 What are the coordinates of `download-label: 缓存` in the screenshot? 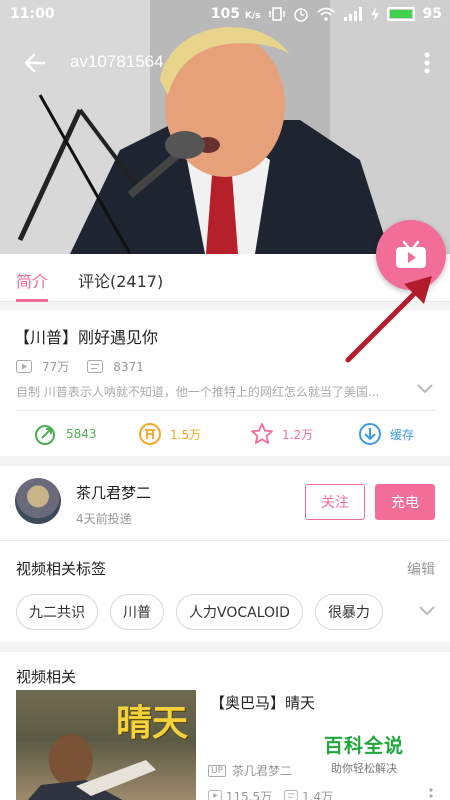 It's located at (402, 434).